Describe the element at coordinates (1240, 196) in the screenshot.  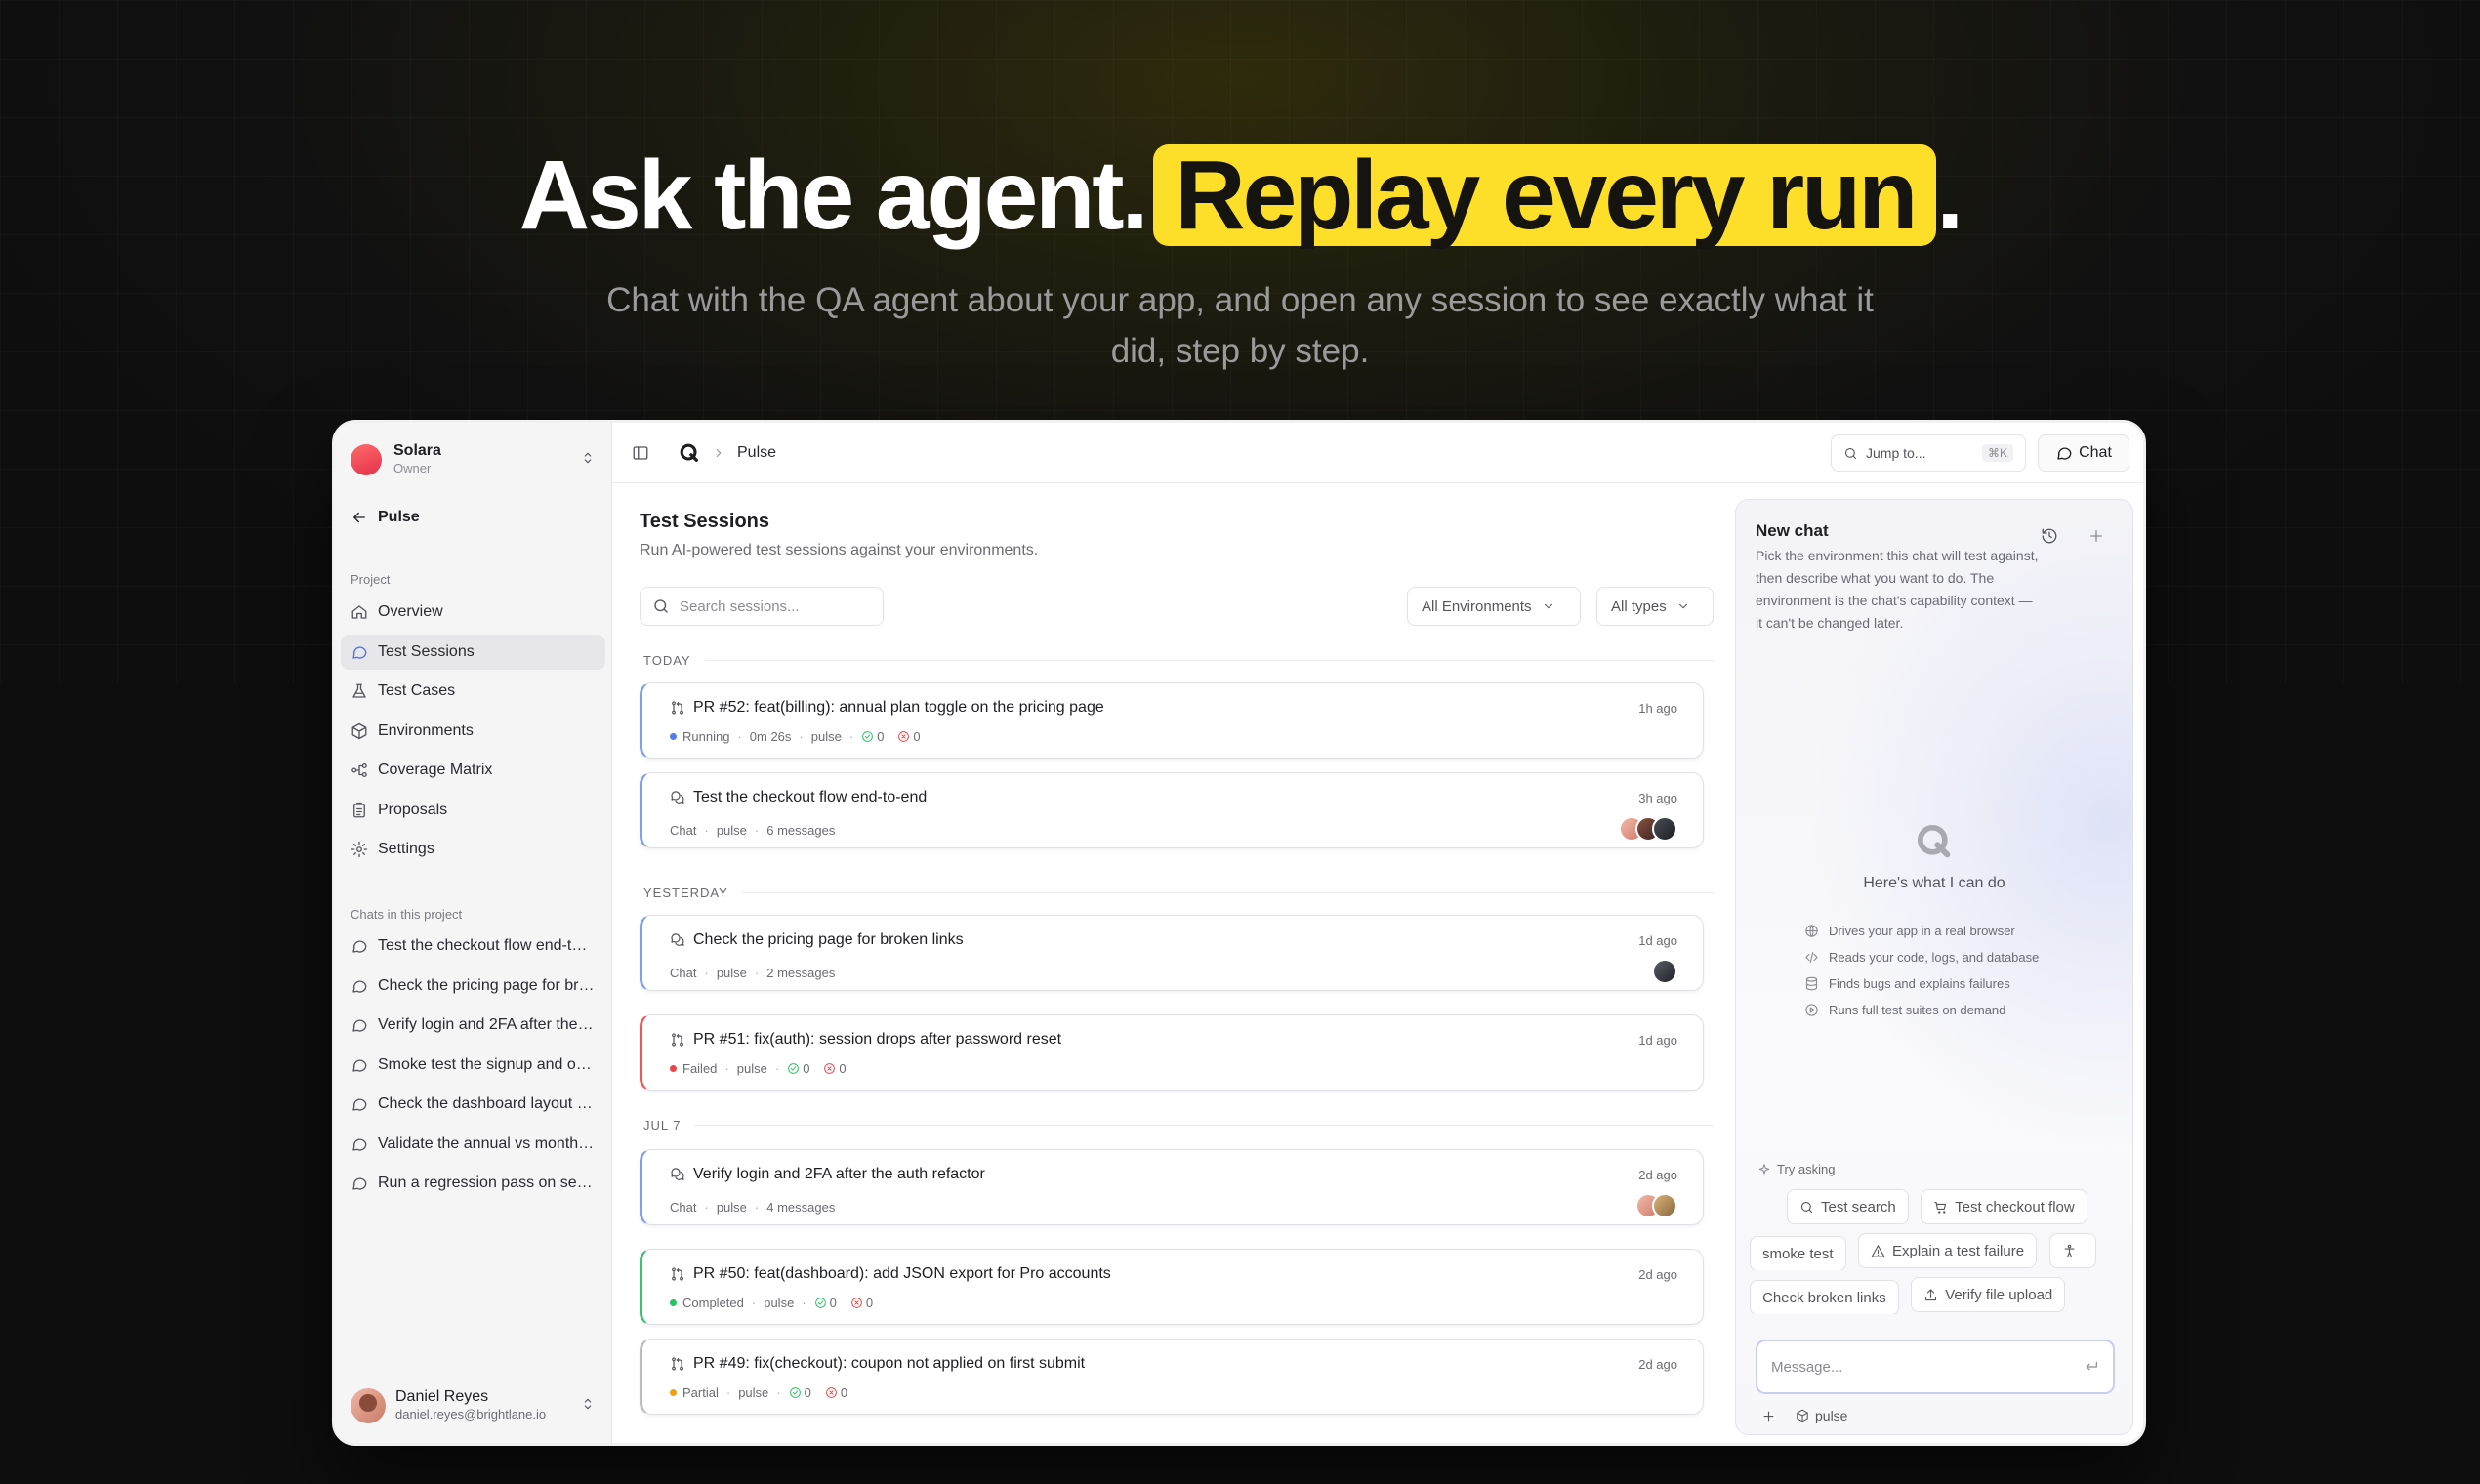
I see `hero-title: Ask the agent. Replay every run.` at that location.